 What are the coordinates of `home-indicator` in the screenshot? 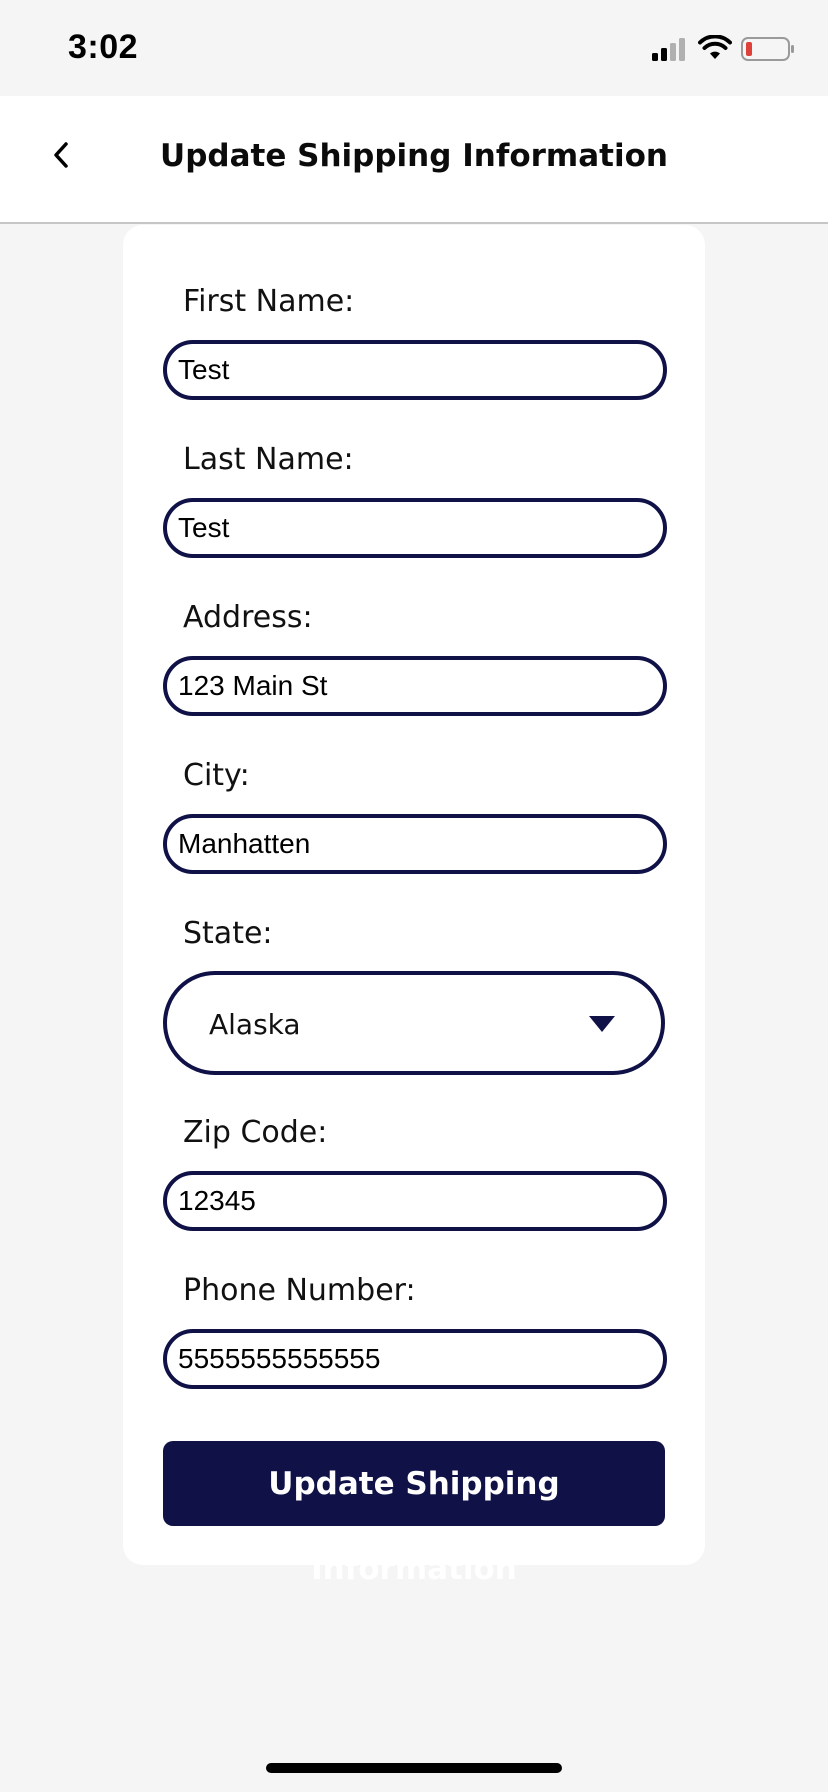 It's located at (414, 1768).